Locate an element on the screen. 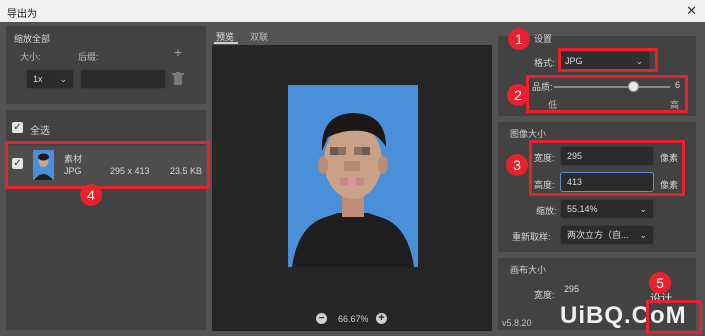  suffix-input is located at coordinates (123, 79).